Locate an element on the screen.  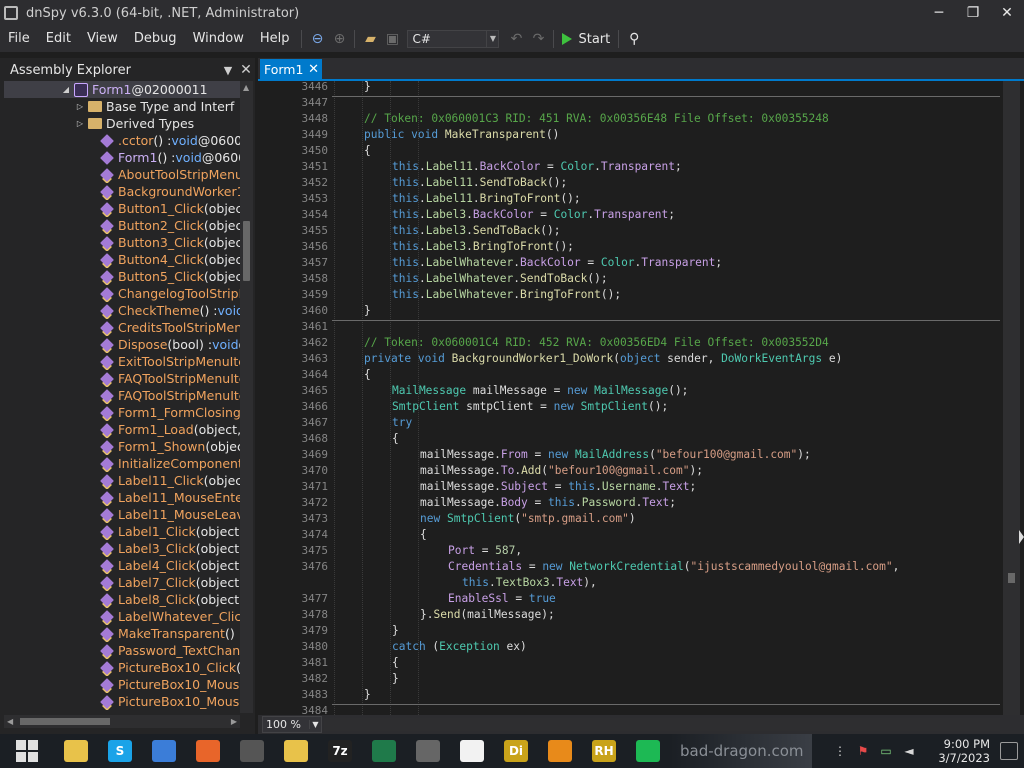
save-icon: ▣ is located at coordinates (392, 39).